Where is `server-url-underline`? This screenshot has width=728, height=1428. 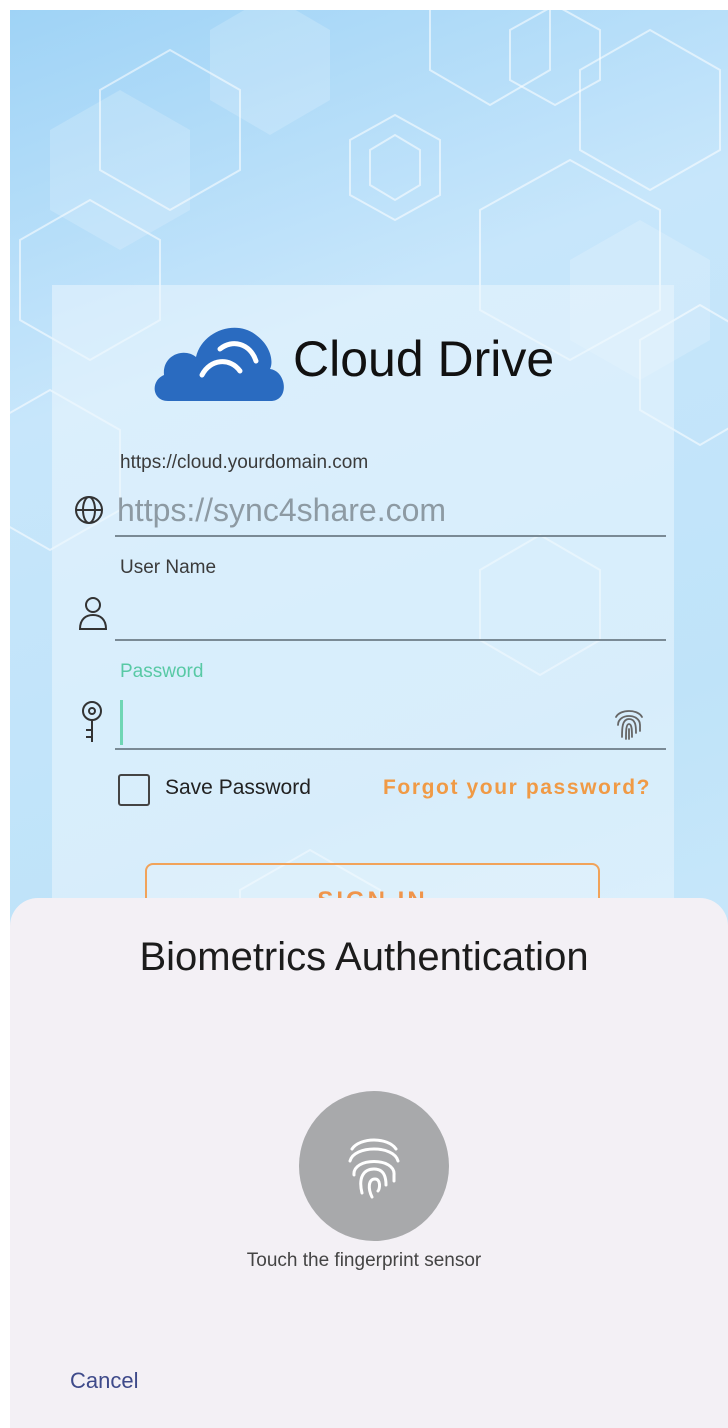 server-url-underline is located at coordinates (390, 536).